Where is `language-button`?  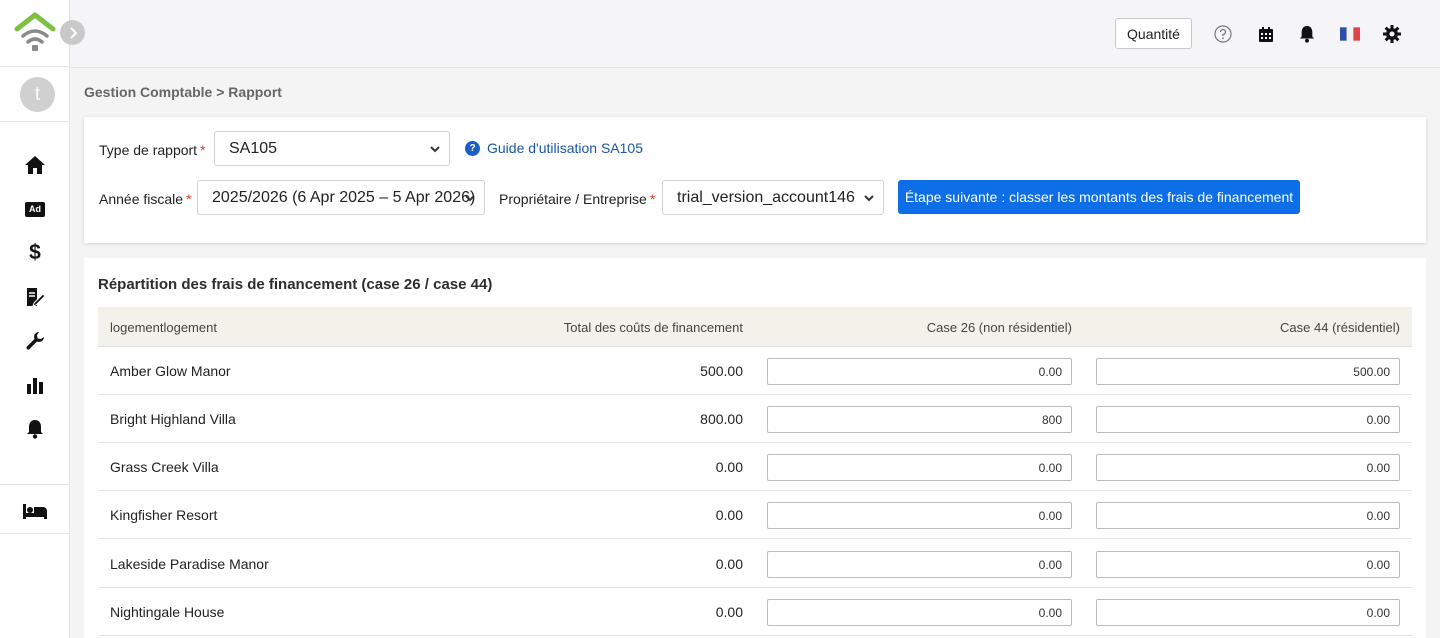 language-button is located at coordinates (1350, 34).